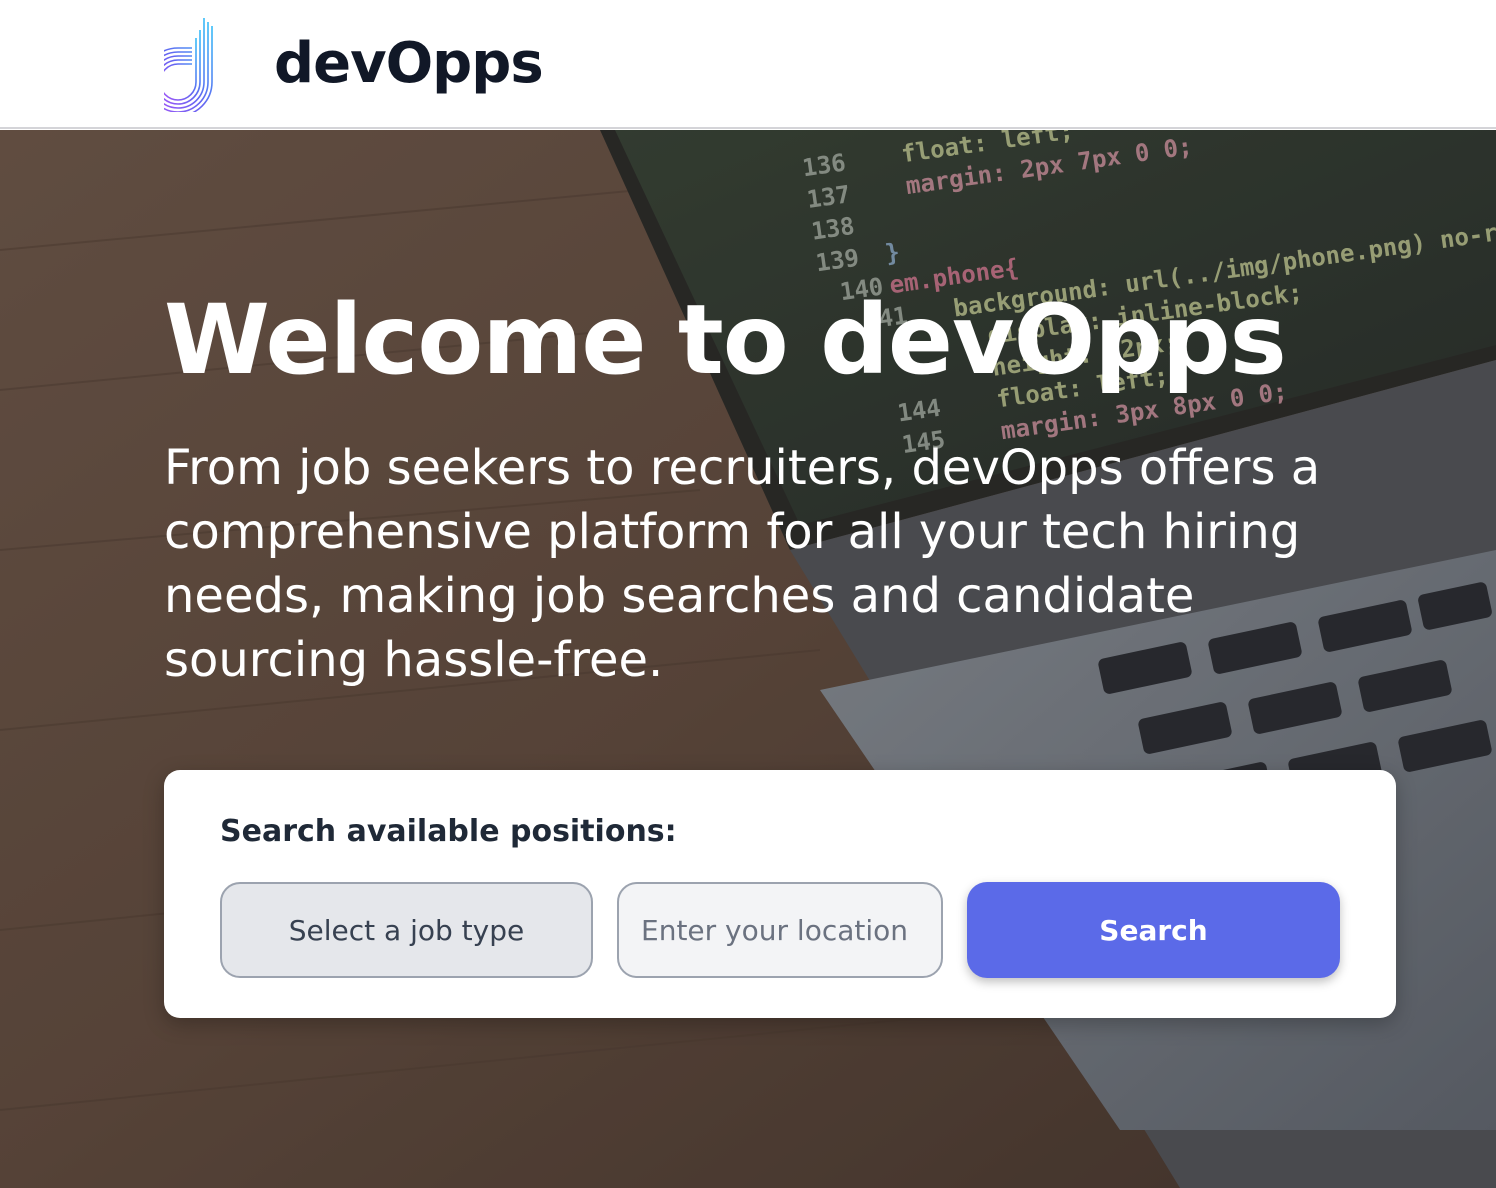 The width and height of the screenshot is (1496, 1188). What do you see at coordinates (210, 65) in the screenshot?
I see `devopps-logo-icon` at bounding box center [210, 65].